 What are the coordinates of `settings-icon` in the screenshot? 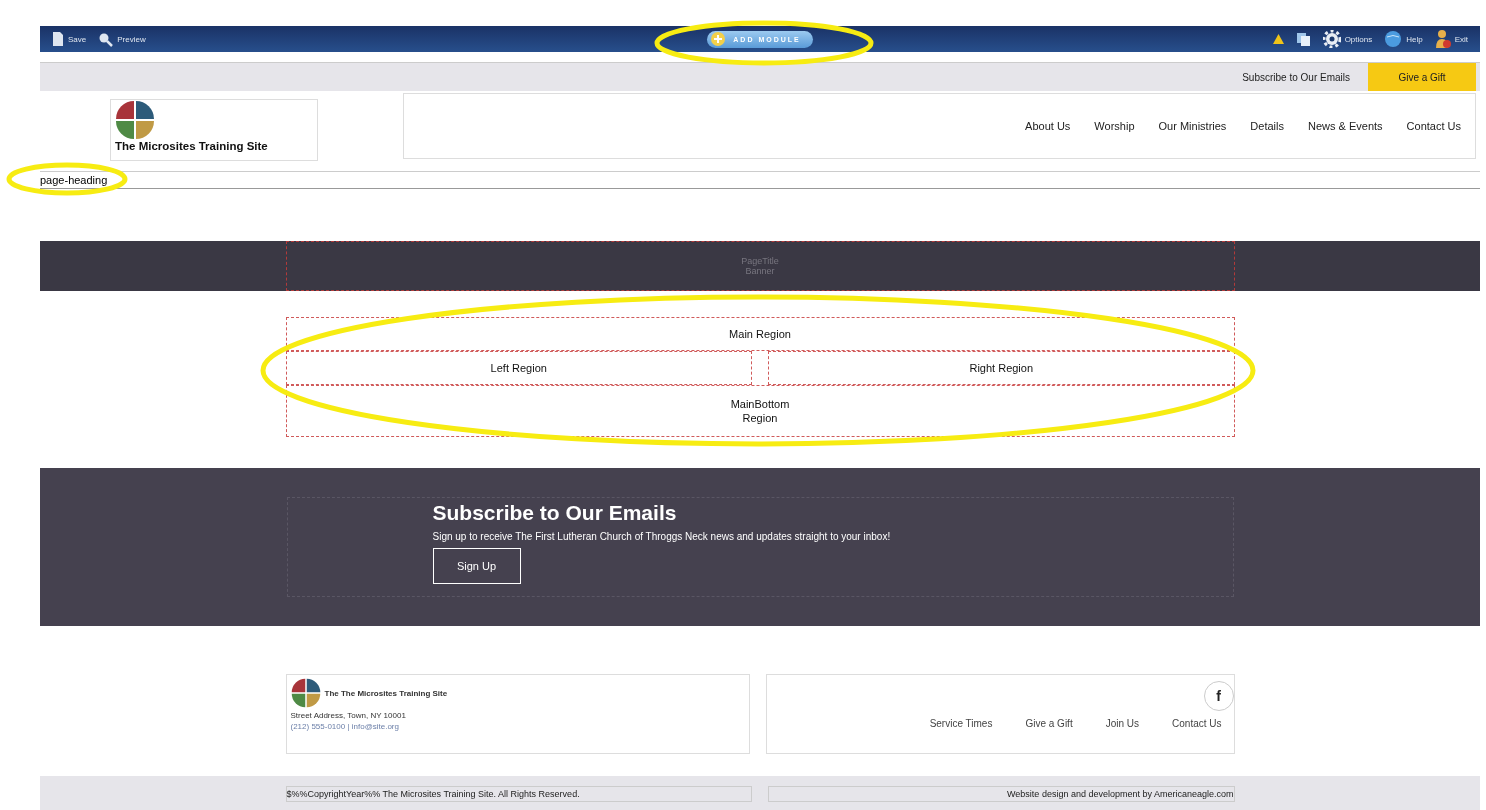 It's located at (1331, 39).